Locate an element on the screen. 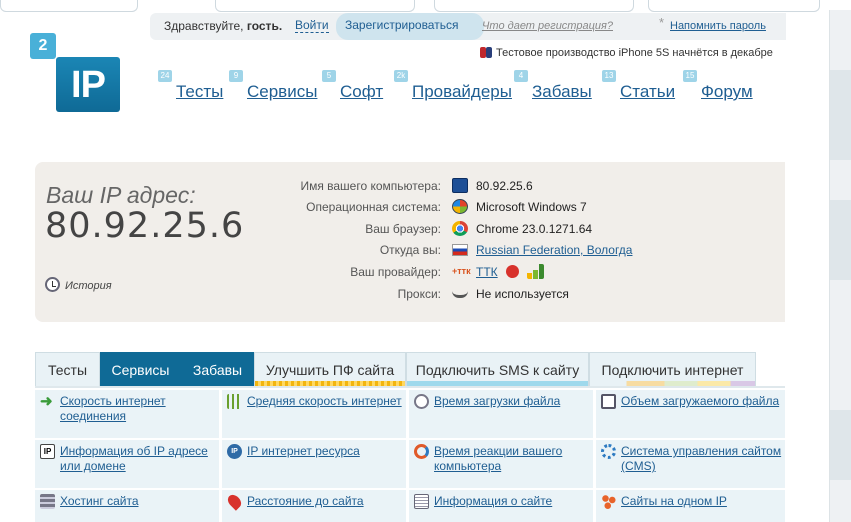 The width and height of the screenshot is (851, 522). tabs-underline is located at coordinates (410, 387).